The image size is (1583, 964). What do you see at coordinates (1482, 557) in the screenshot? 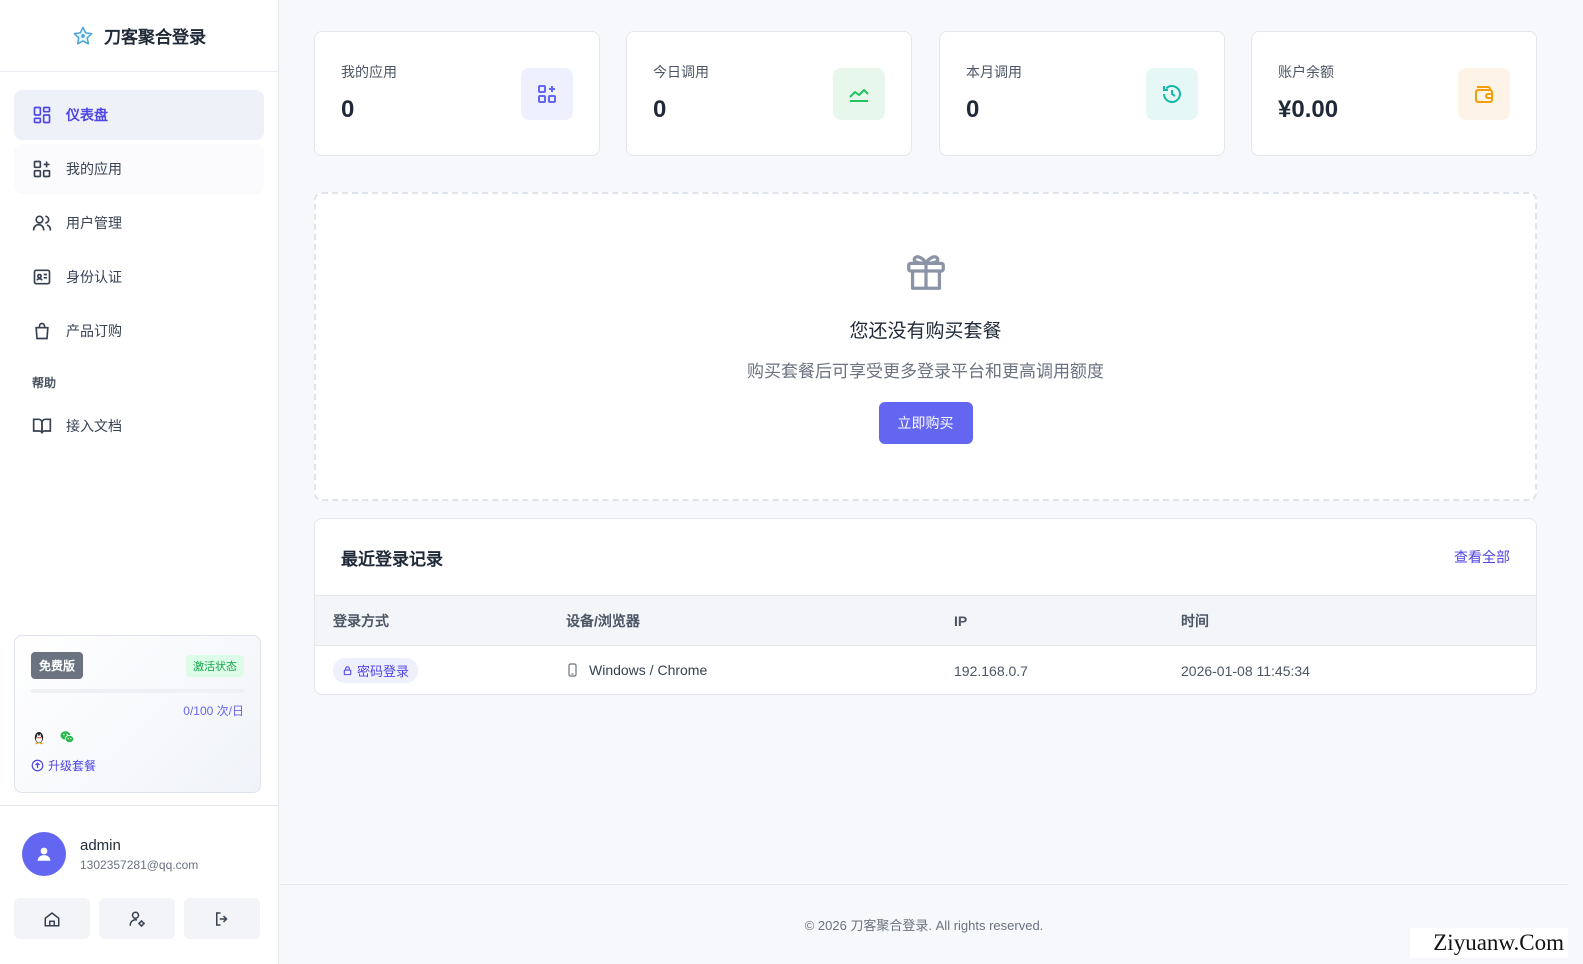
I see `view-all-link: 查看全部` at bounding box center [1482, 557].